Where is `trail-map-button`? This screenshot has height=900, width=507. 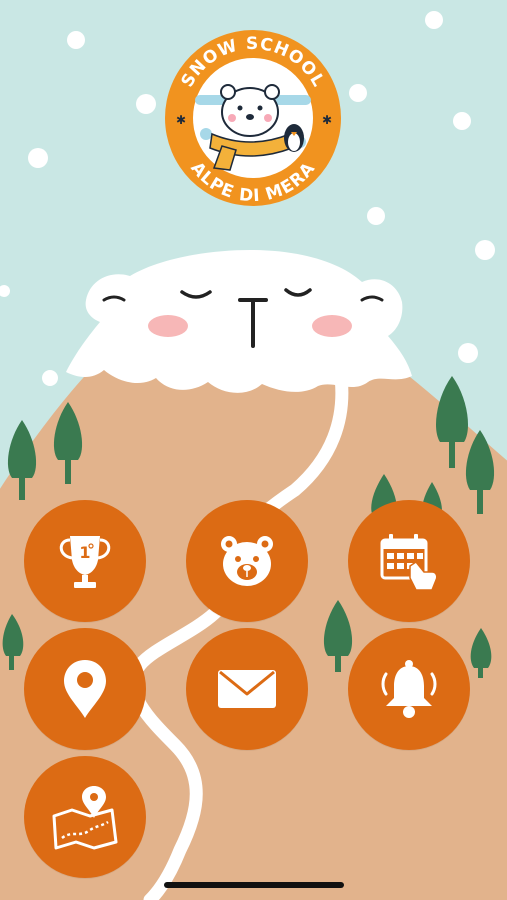 trail-map-button is located at coordinates (85, 817).